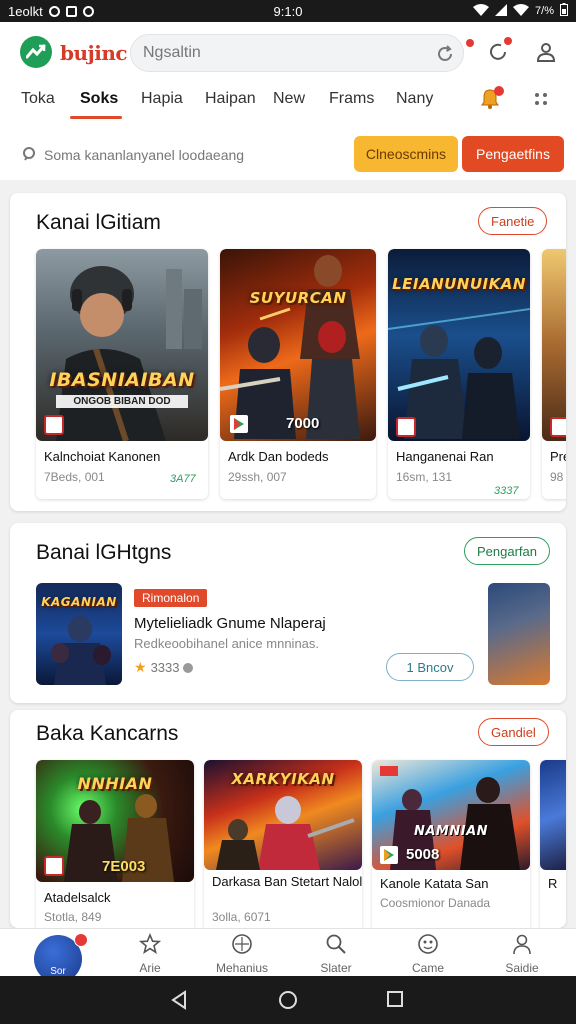  What do you see at coordinates (287, 881) in the screenshot?
I see `game-name: Darkasa Ban Stetart Nalolanar` at bounding box center [287, 881].